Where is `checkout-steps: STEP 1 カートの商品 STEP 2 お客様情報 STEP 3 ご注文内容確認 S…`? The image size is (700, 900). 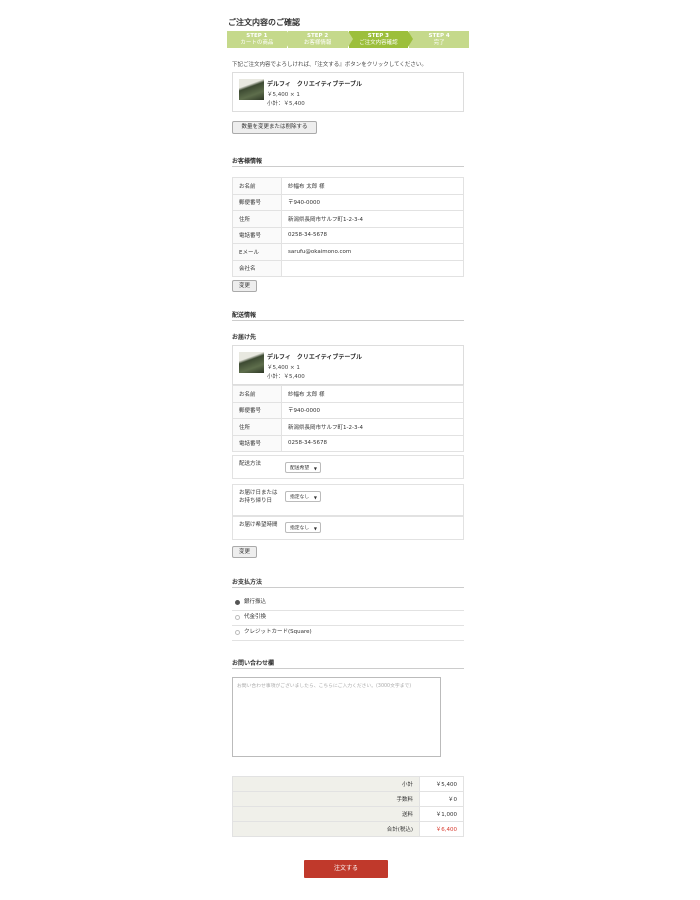 checkout-steps: STEP 1 カートの商品 STEP 2 お客様情報 STEP 3 ご注文内容確認 S… is located at coordinates (348, 39).